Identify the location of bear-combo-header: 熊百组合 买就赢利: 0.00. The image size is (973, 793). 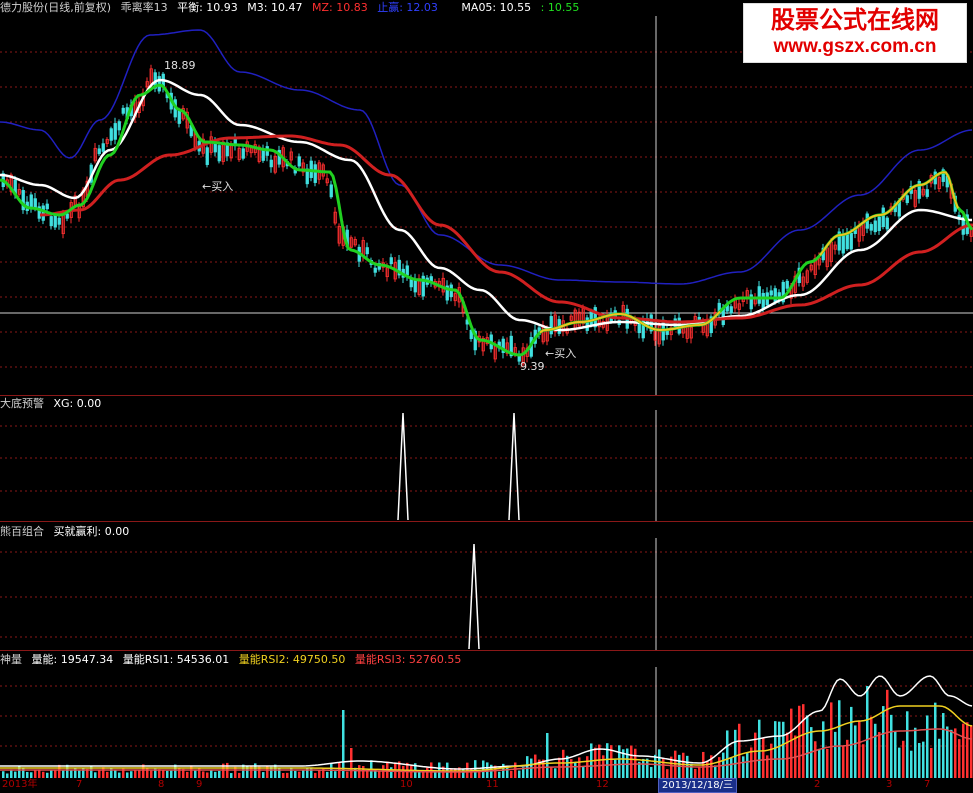
(67, 532).